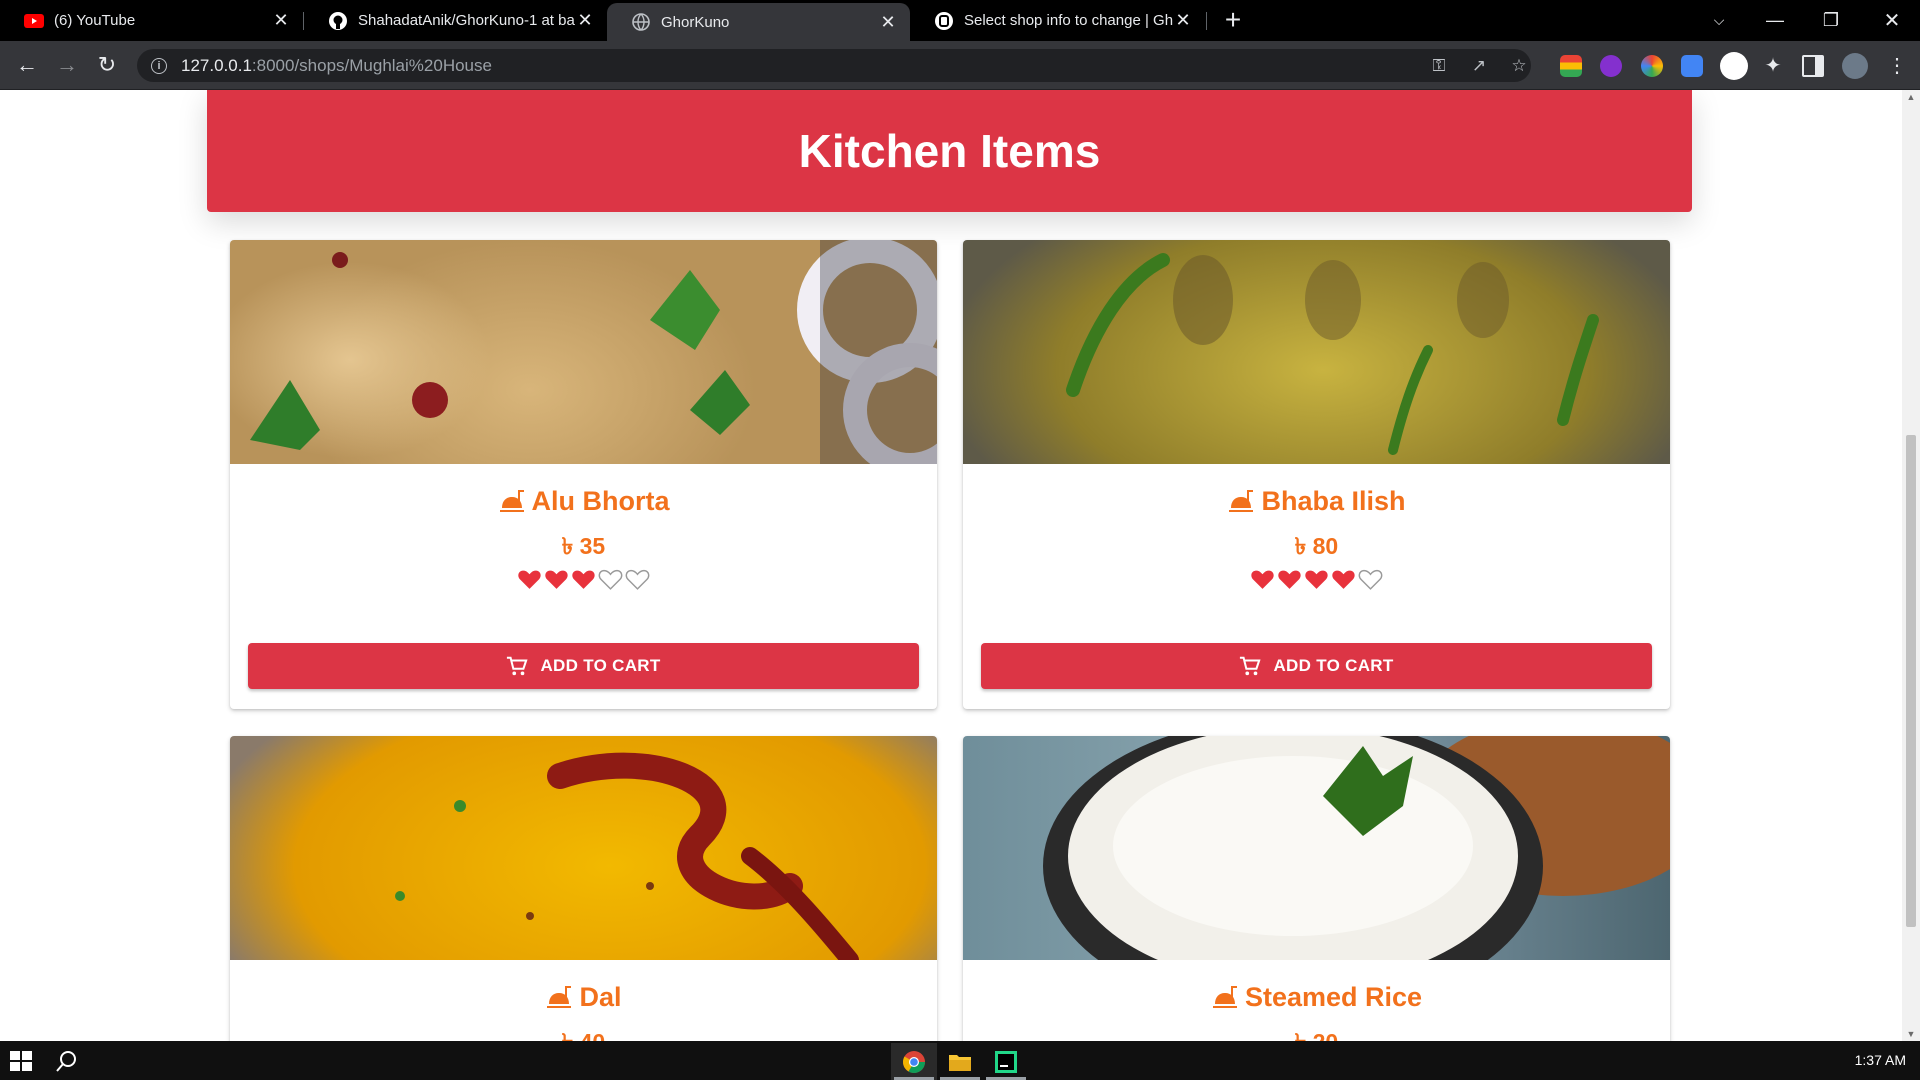  I want to click on site-info-icon: i, so click(159, 65).